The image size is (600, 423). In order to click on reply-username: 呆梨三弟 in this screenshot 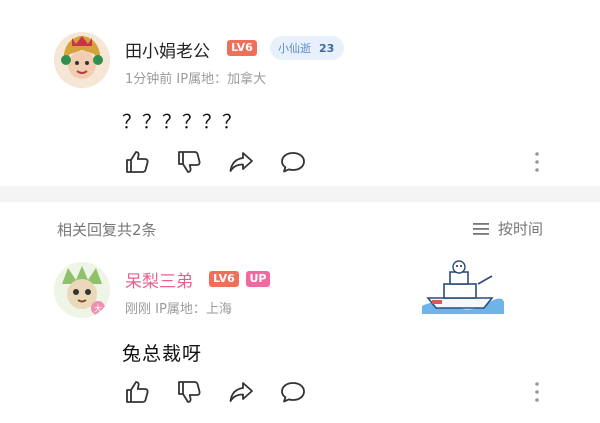, I will do `click(159, 279)`.